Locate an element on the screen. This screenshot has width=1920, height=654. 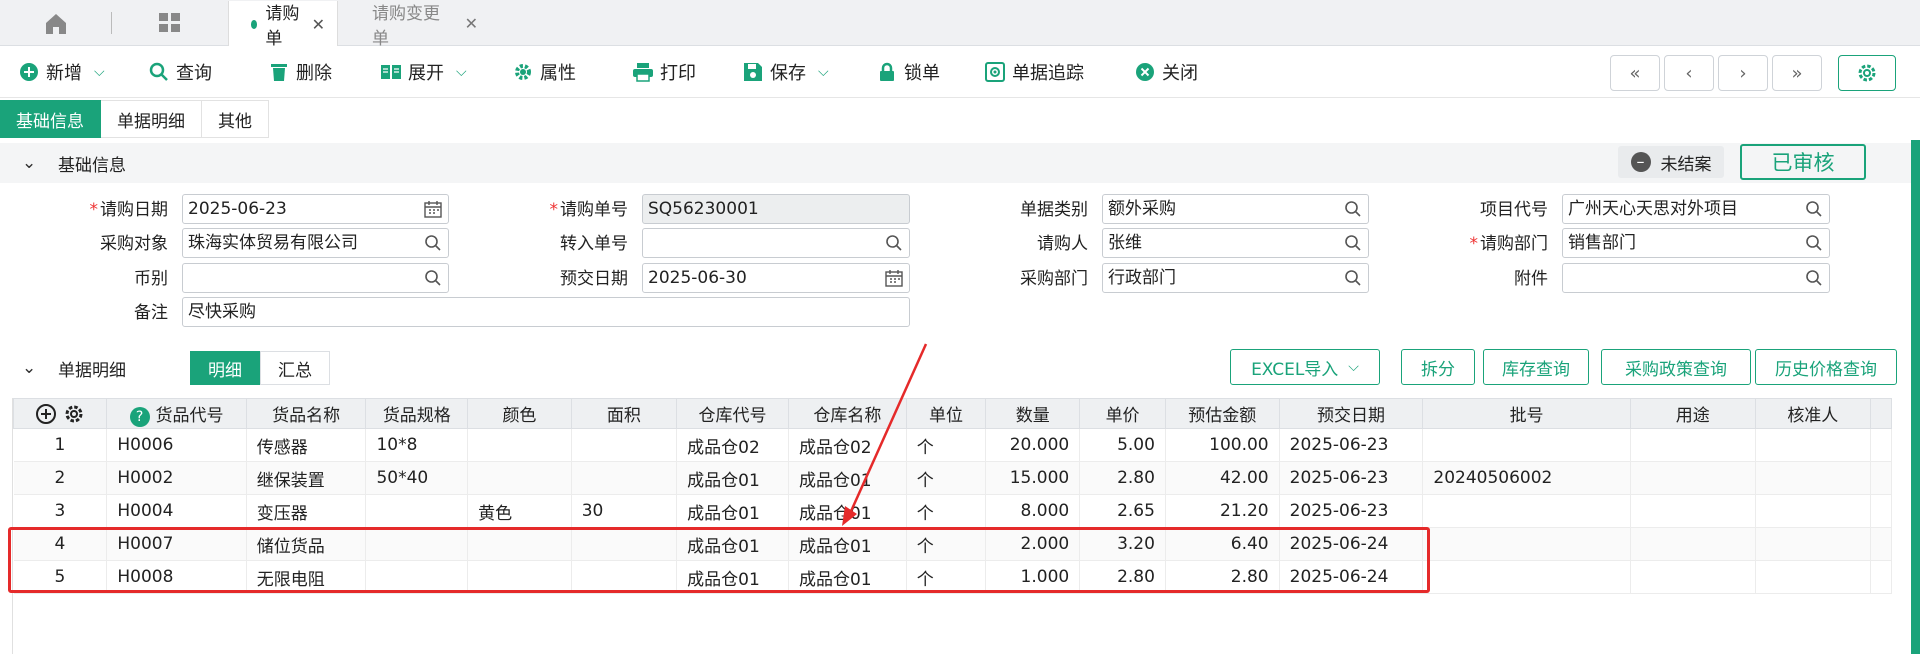
table-cell: 10*8 is located at coordinates (417, 445).